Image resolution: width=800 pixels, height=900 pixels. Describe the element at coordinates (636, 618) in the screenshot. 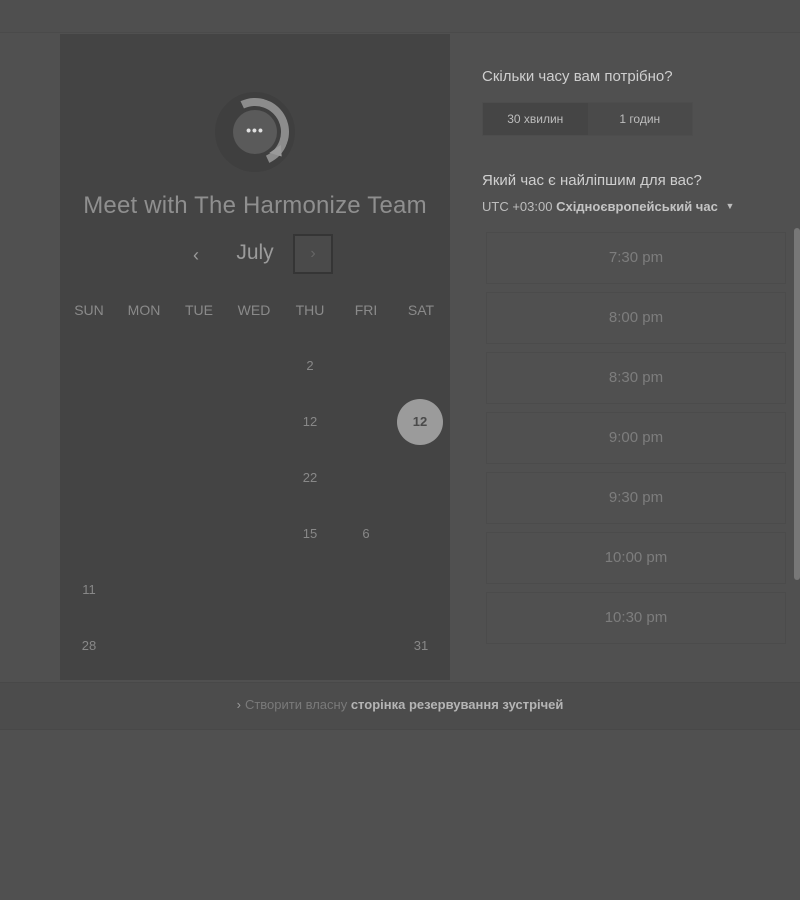

I see `time-slot: 10:30 pm` at that location.